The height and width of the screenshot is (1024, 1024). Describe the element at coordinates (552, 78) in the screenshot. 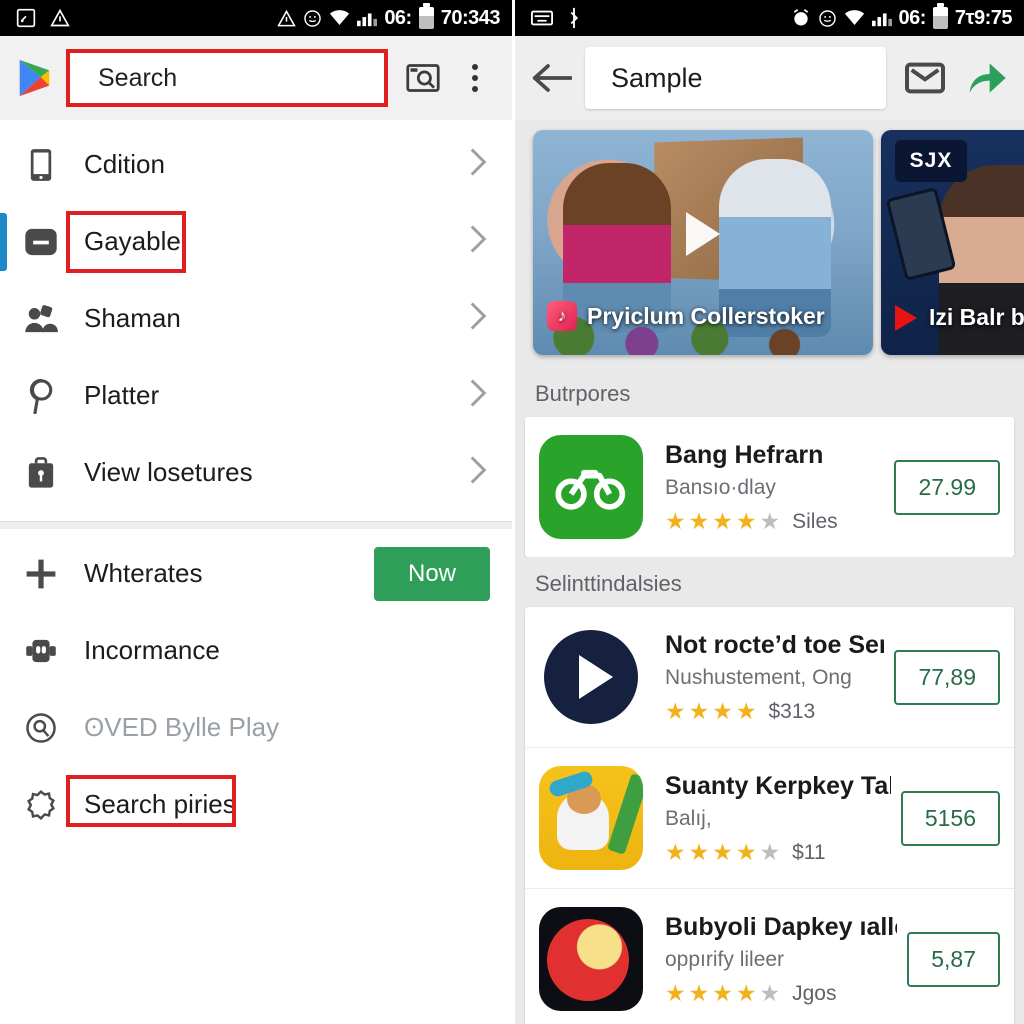

I see `arrow-left-icon` at that location.